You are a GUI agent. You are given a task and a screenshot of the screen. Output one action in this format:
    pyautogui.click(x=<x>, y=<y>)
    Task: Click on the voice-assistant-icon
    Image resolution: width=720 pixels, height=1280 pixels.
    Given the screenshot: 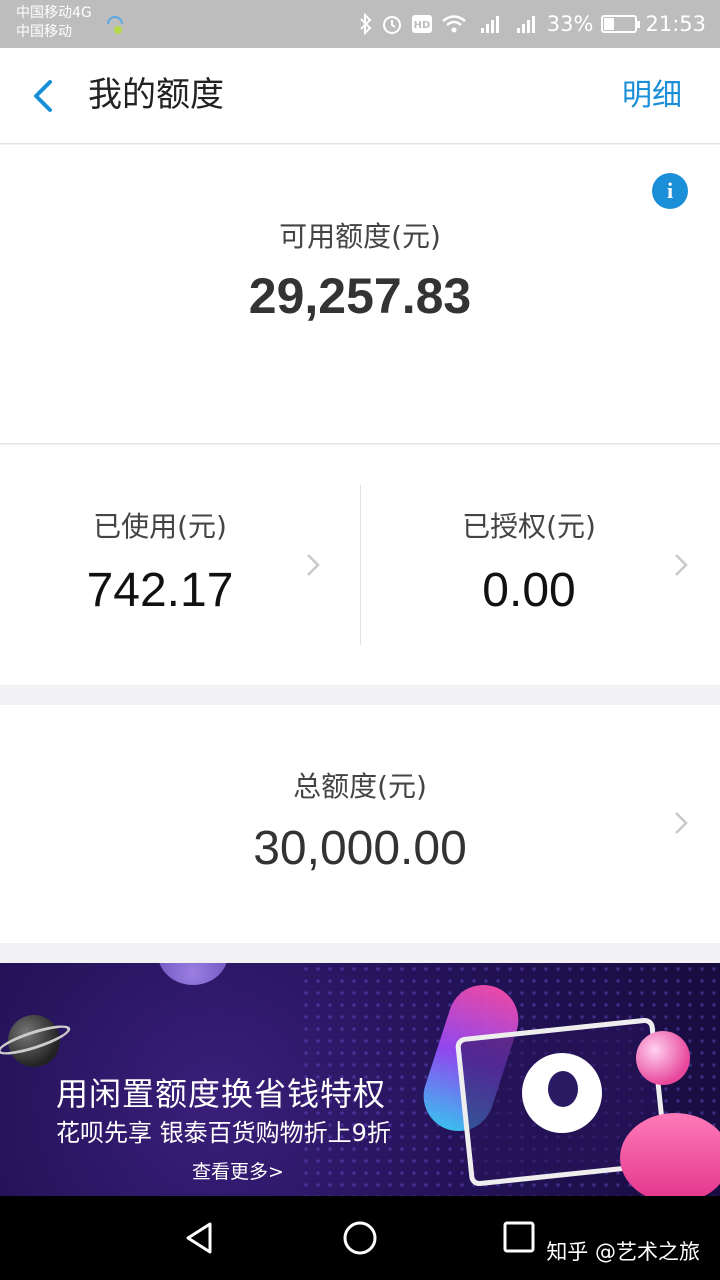 What is the action you would take?
    pyautogui.click(x=115, y=25)
    